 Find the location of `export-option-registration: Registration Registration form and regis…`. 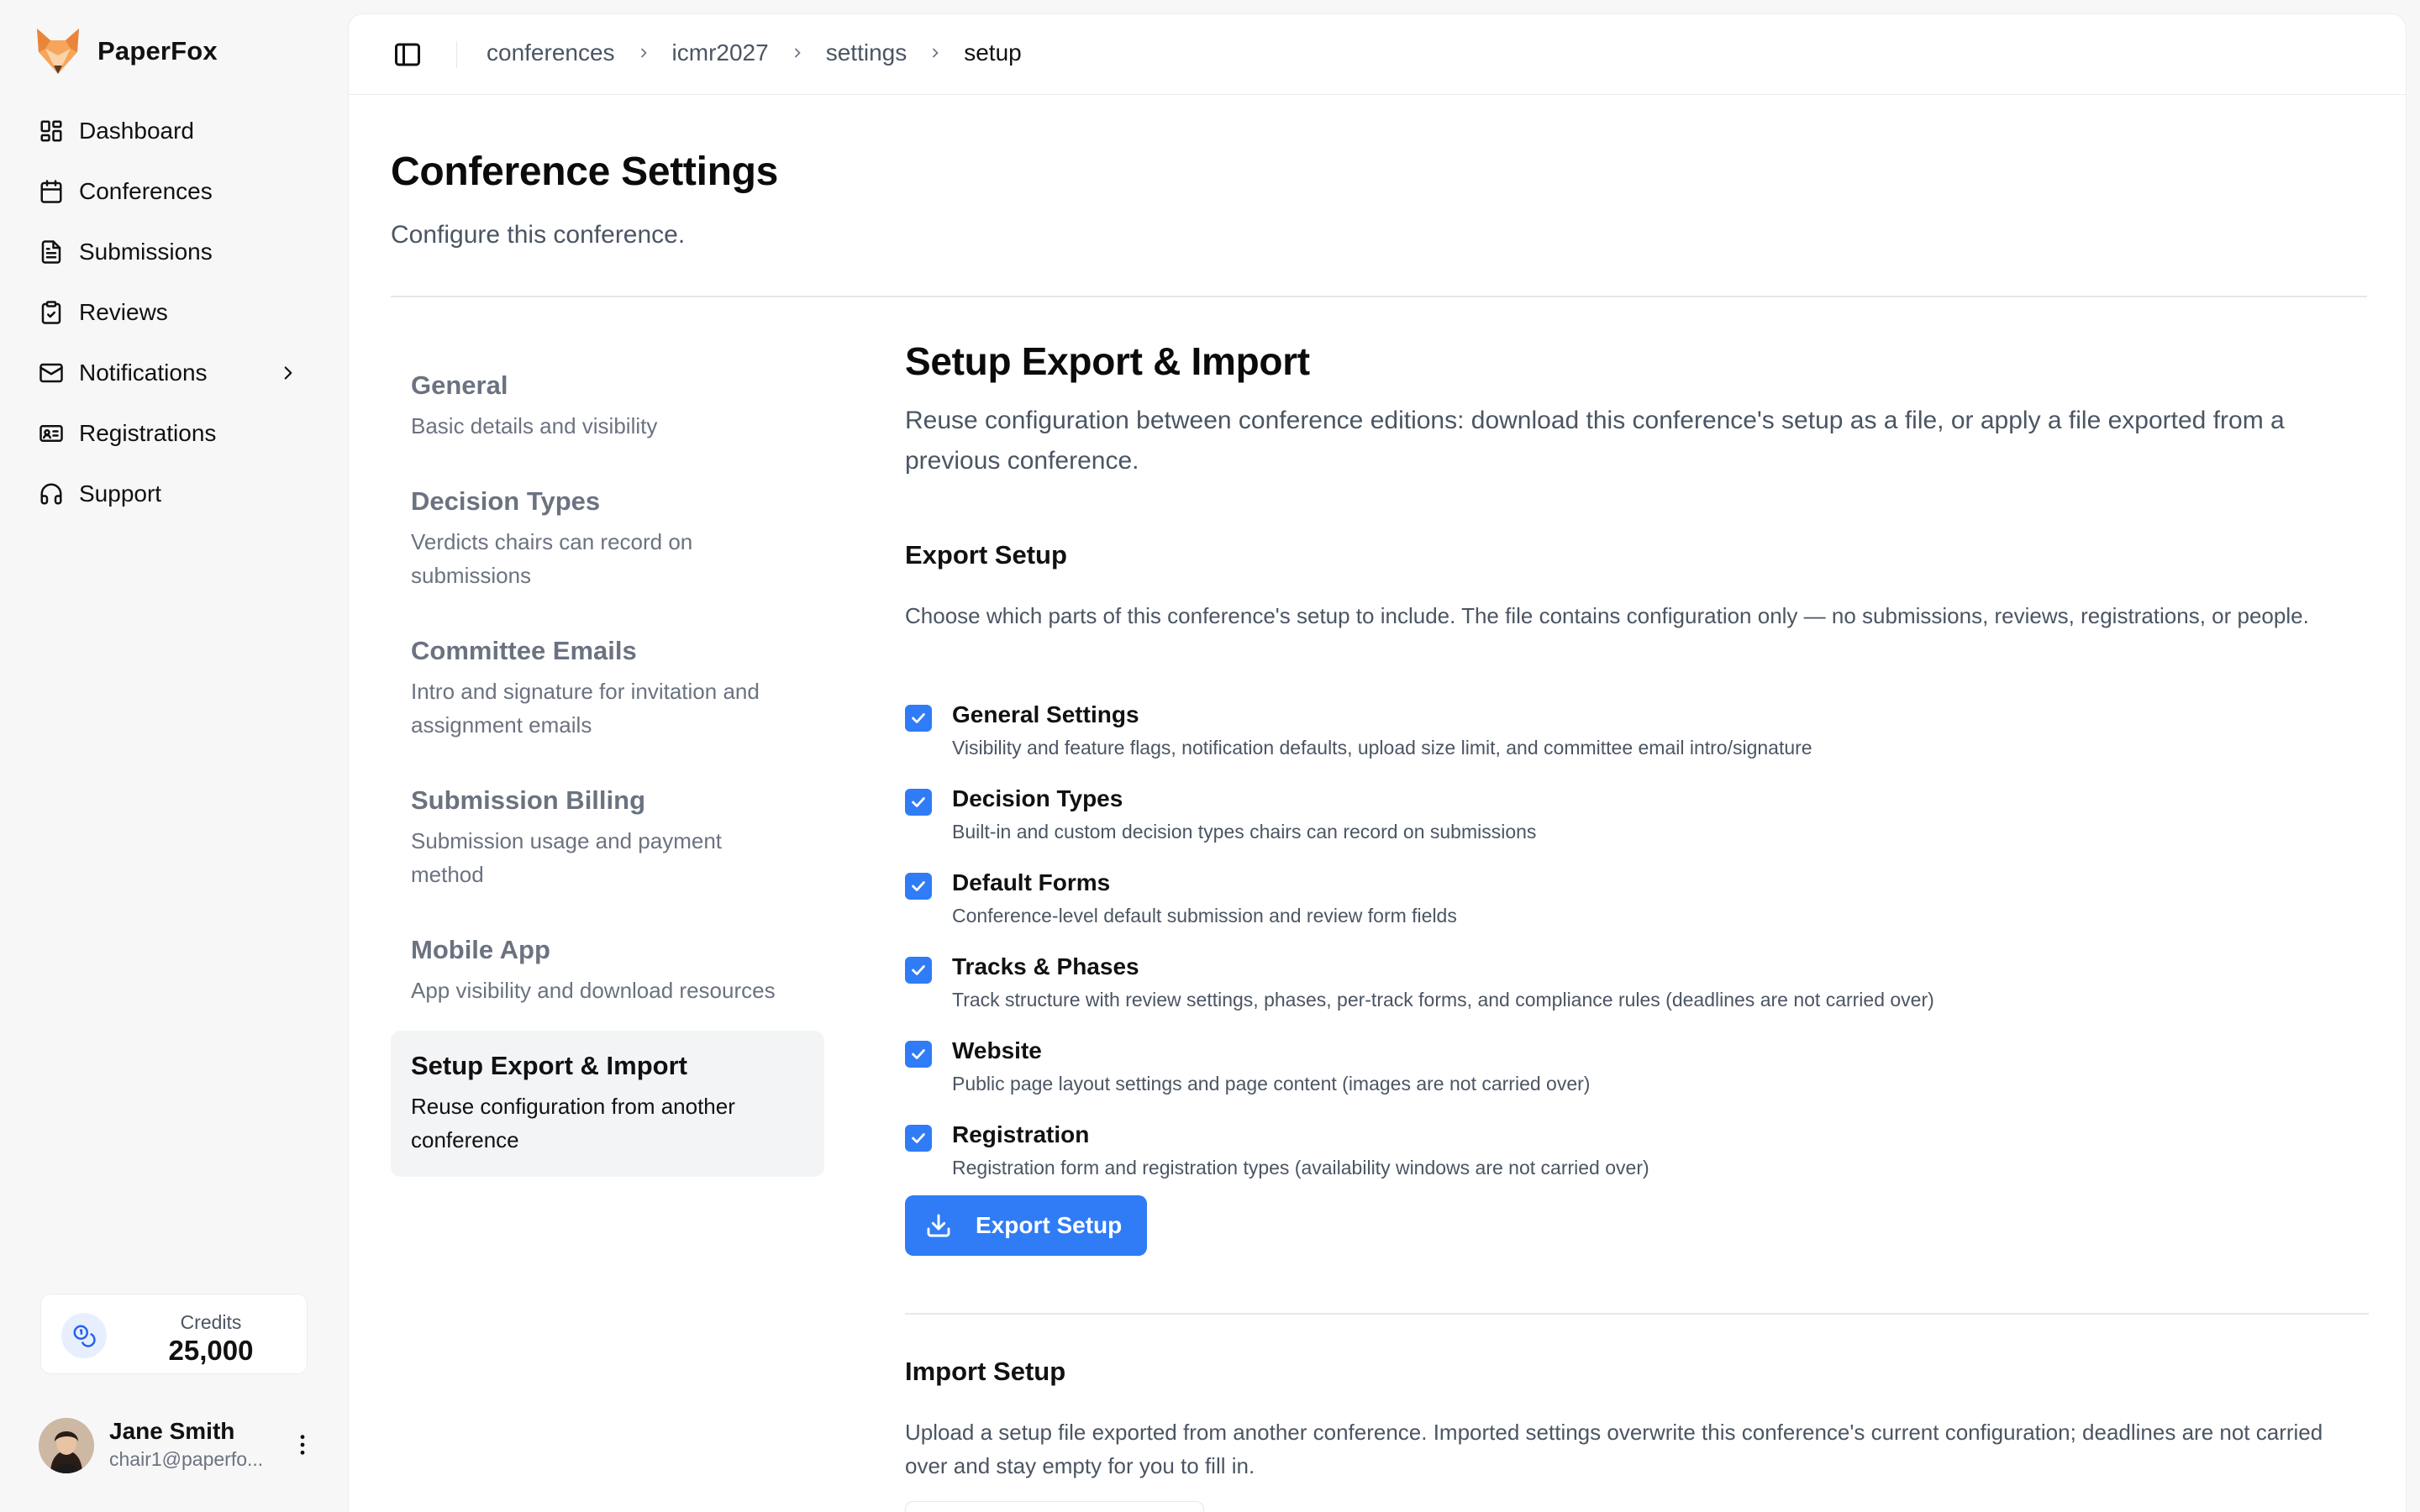

export-option-registration: Registration Registration form and regis… is located at coordinates (1637, 1163).